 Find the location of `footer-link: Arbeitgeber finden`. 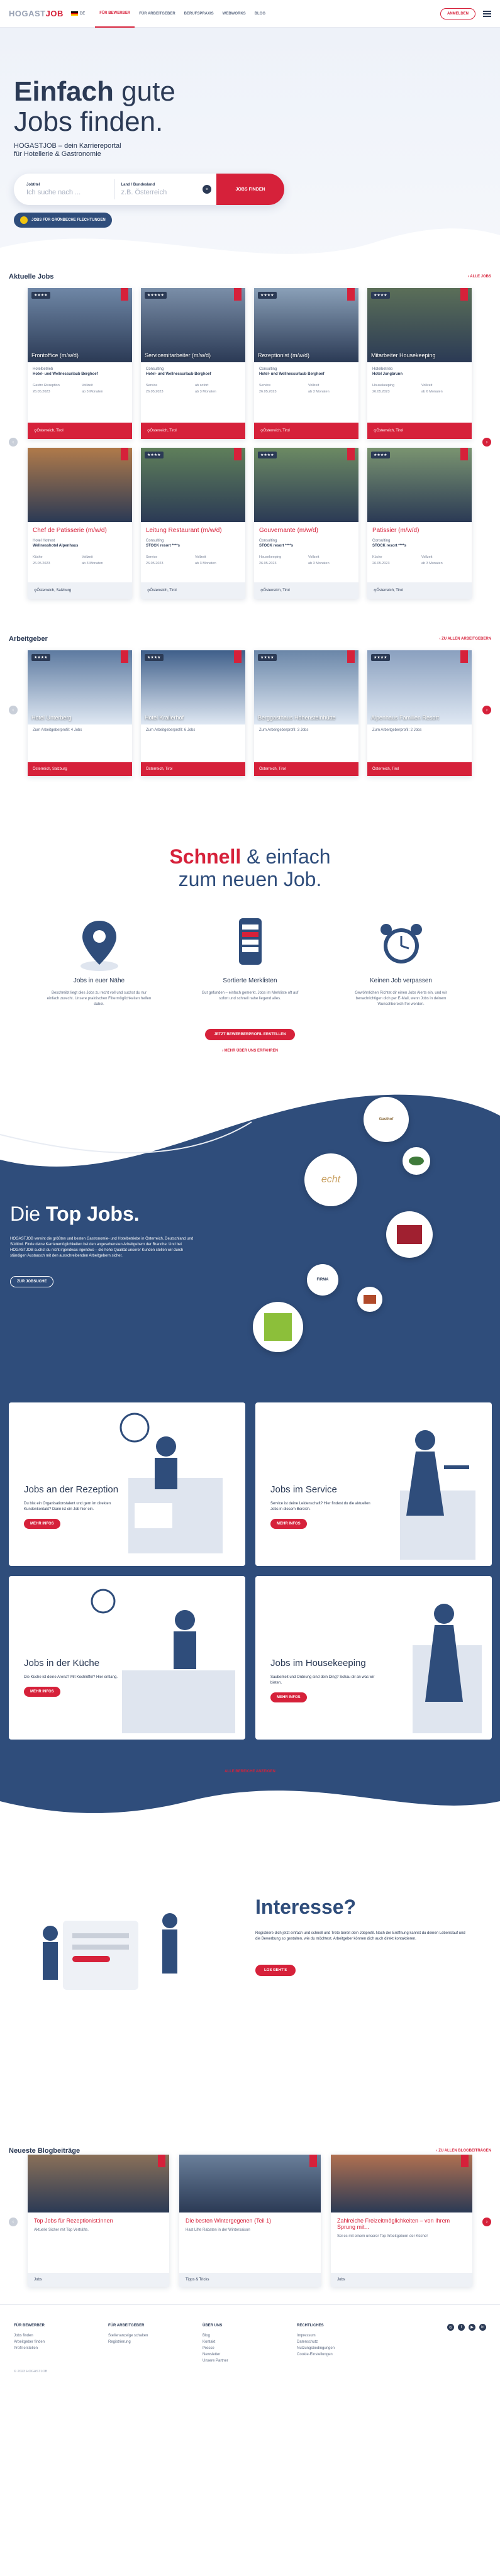

footer-link: Arbeitgeber finden is located at coordinates (61, 2342).